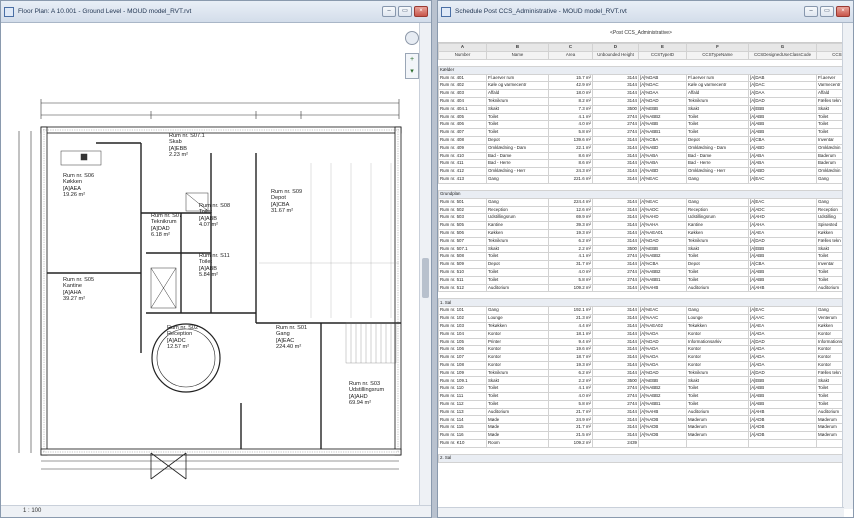 Image resolution: width=854 pixels, height=518 pixels. What do you see at coordinates (462, 334) in the screenshot?
I see `table-cell: Rum nr. 104` at bounding box center [462, 334].